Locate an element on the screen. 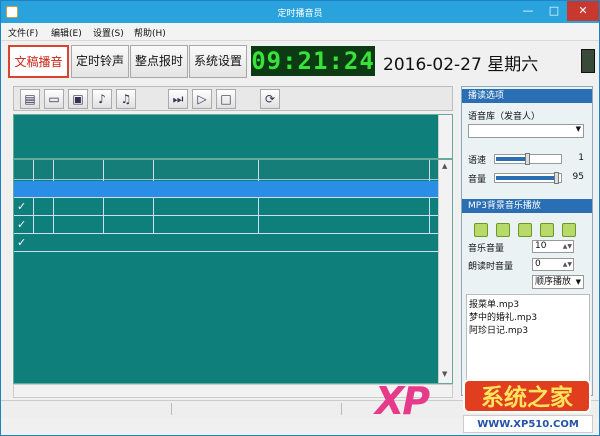  list-item: 梦中的婚礼.mp3 is located at coordinates (503, 316).